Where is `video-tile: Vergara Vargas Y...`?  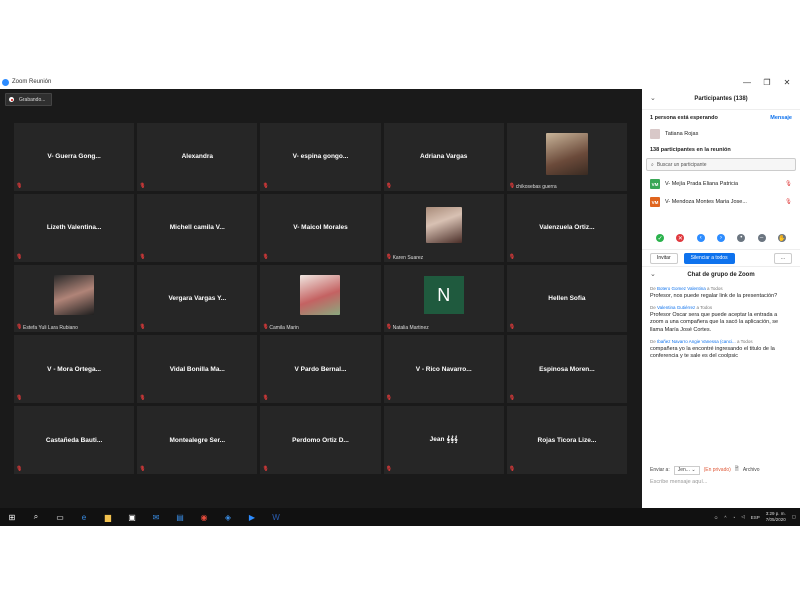
video-tile: Vergara Vargas Y... is located at coordinates (197, 298).